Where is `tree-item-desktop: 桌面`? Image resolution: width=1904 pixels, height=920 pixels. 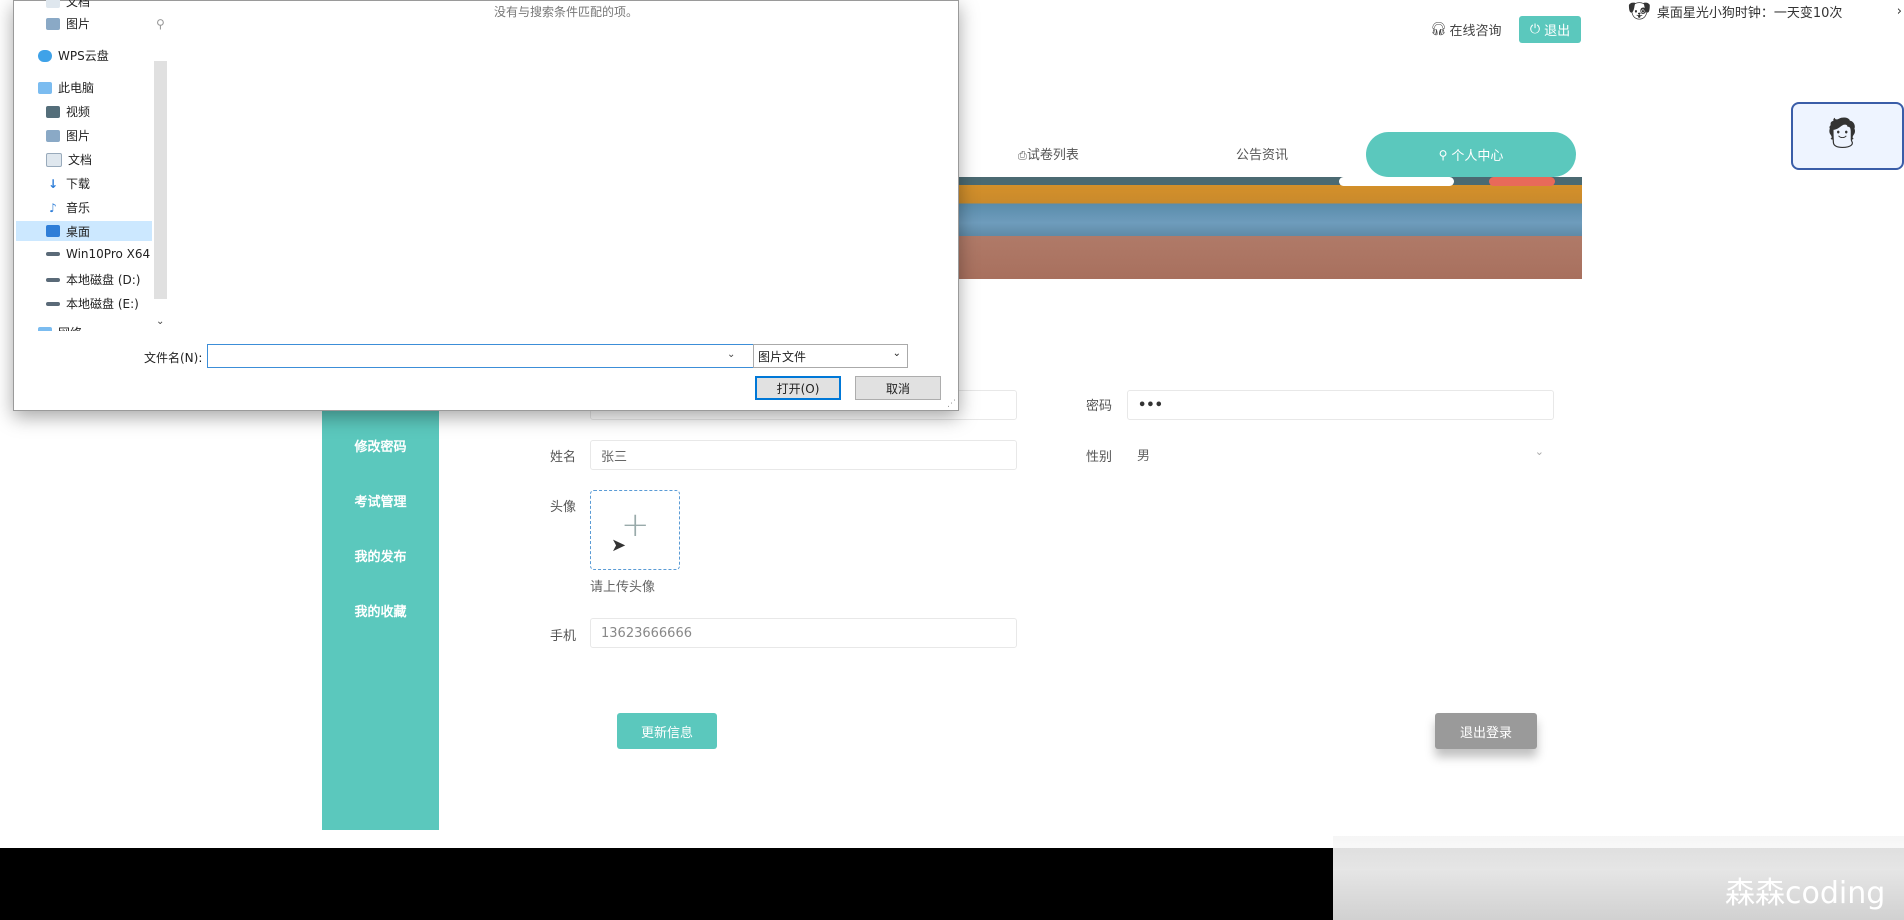
tree-item-desktop: 桌面 is located at coordinates (84, 231).